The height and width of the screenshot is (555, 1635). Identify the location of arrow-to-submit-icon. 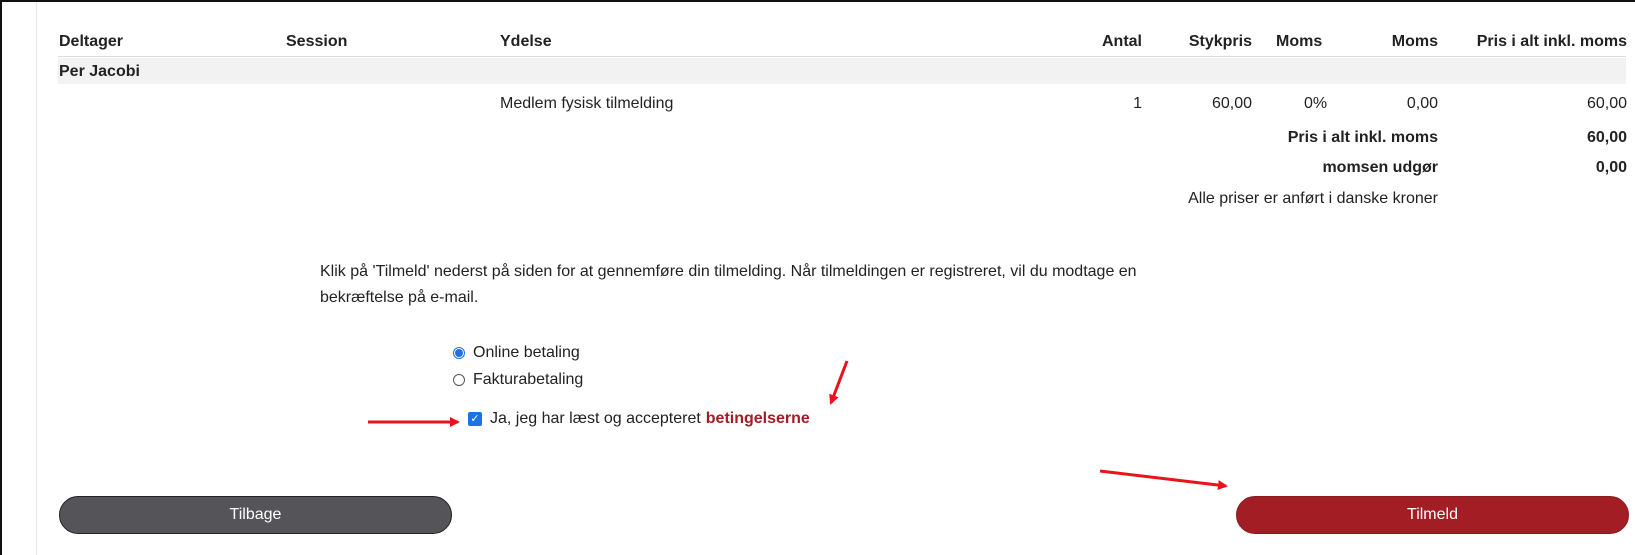
(1163, 480).